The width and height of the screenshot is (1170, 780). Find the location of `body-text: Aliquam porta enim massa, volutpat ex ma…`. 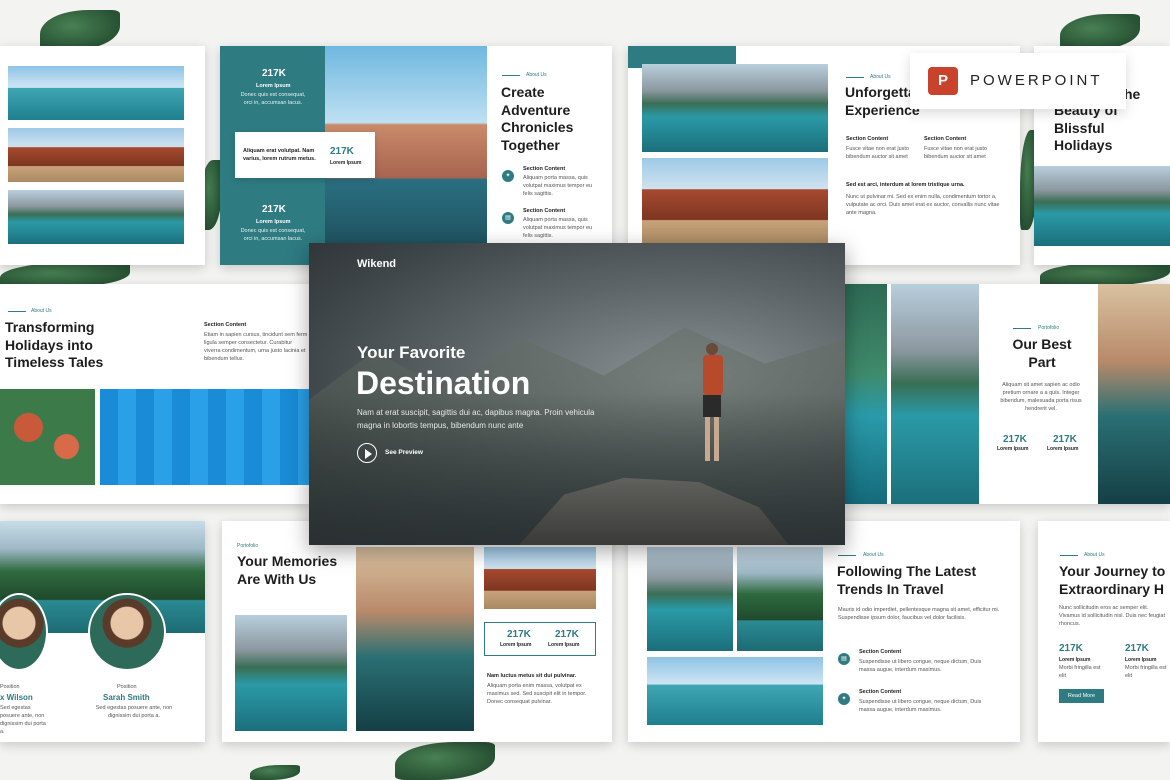

body-text: Aliquam porta enim massa, volutpat ex ma… is located at coordinates (537, 694).